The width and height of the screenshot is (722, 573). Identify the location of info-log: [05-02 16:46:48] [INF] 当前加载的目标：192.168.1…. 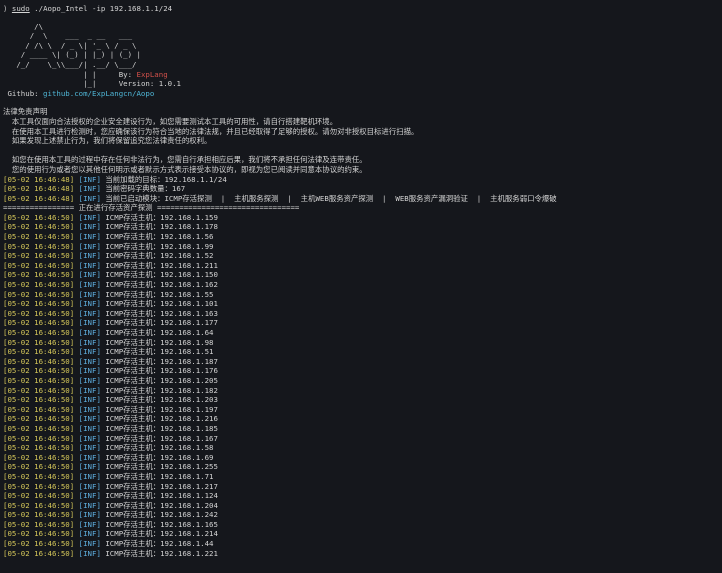
(362, 189).